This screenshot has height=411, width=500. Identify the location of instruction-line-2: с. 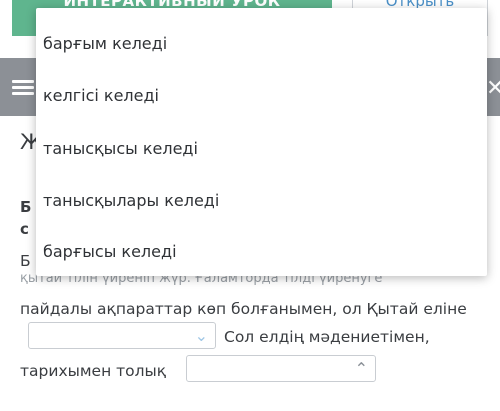
(24, 229).